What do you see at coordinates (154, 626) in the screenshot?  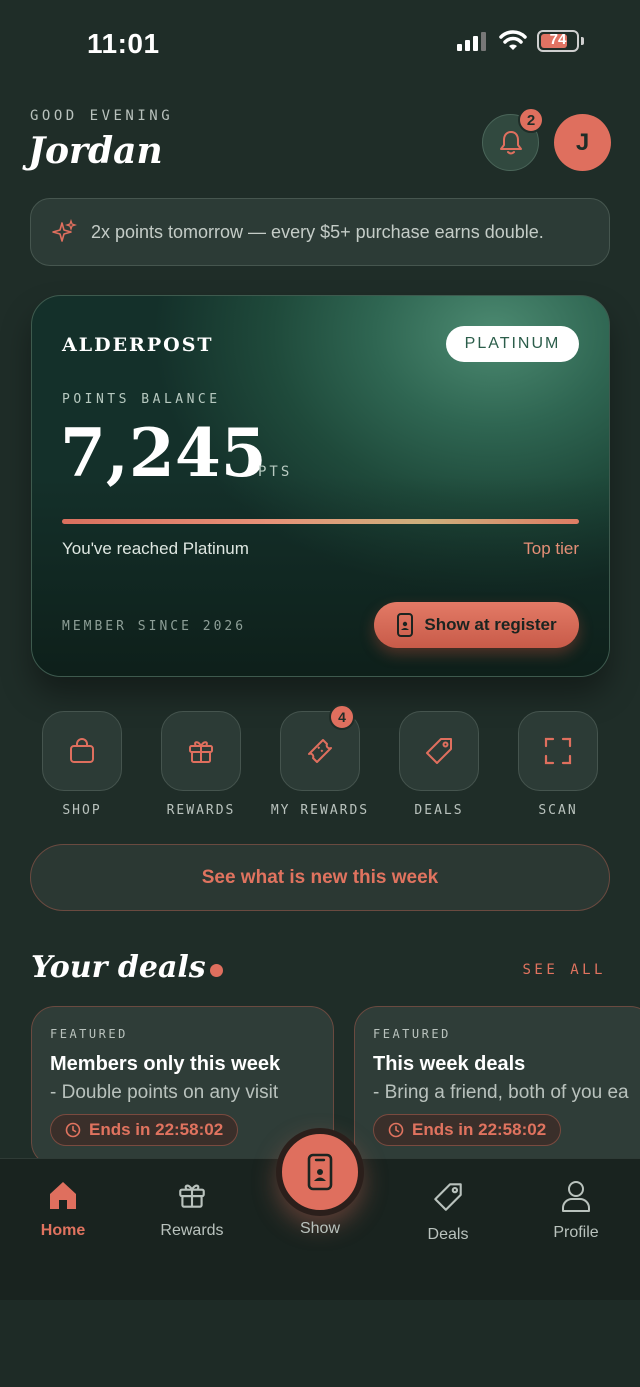 I see `member-since: MEMBER SINCE 2026` at bounding box center [154, 626].